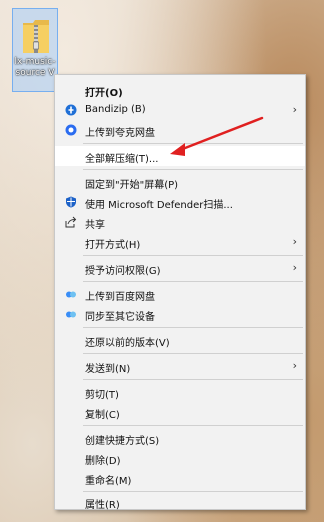 This screenshot has height=522, width=324. I want to click on menu-item-send-to-label: 发送到(N), so click(108, 369).